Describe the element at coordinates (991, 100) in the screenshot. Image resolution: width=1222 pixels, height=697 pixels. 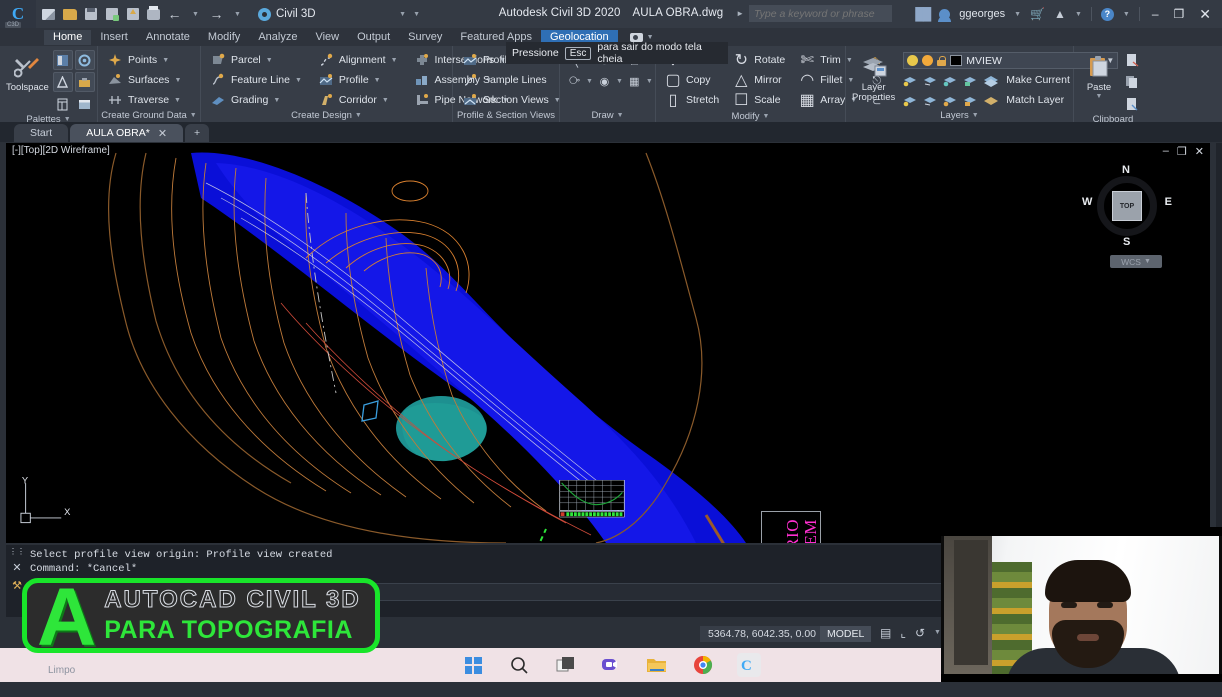
I see `match-layer-icon` at that location.